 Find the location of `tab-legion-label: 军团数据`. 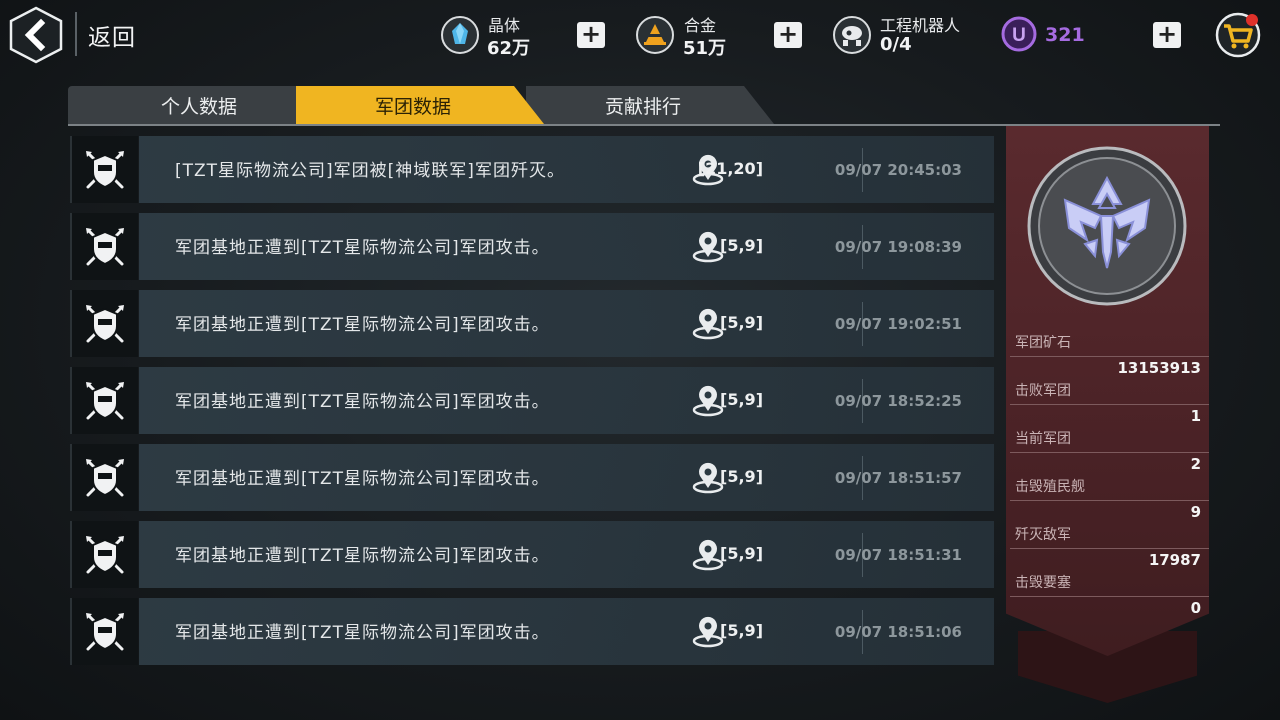

tab-legion-label: 军团数据 is located at coordinates (412, 106).